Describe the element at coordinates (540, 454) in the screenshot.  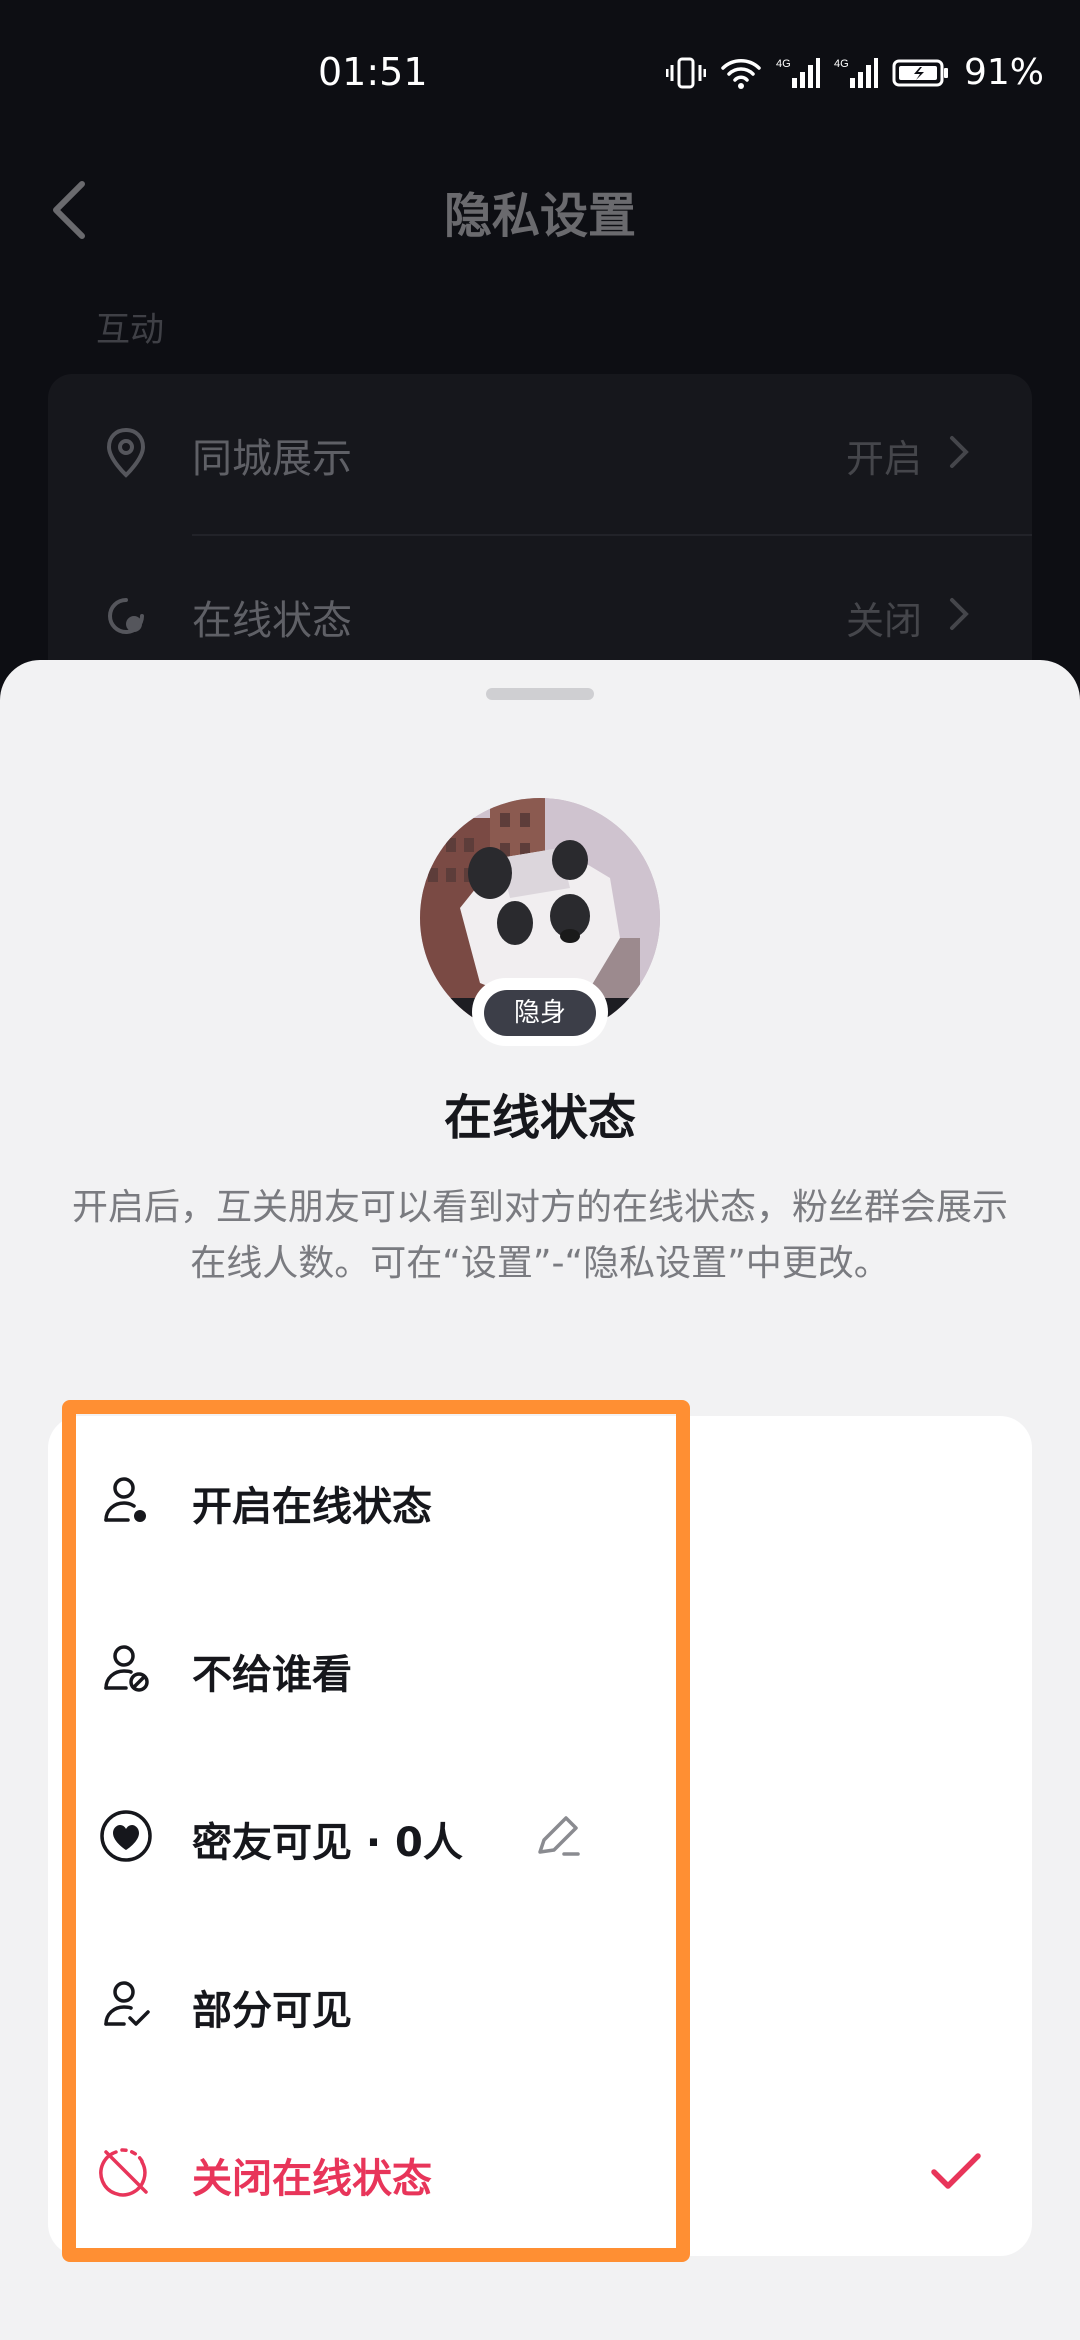
I see `setting-row-city-display: 同城展示 开启` at that location.